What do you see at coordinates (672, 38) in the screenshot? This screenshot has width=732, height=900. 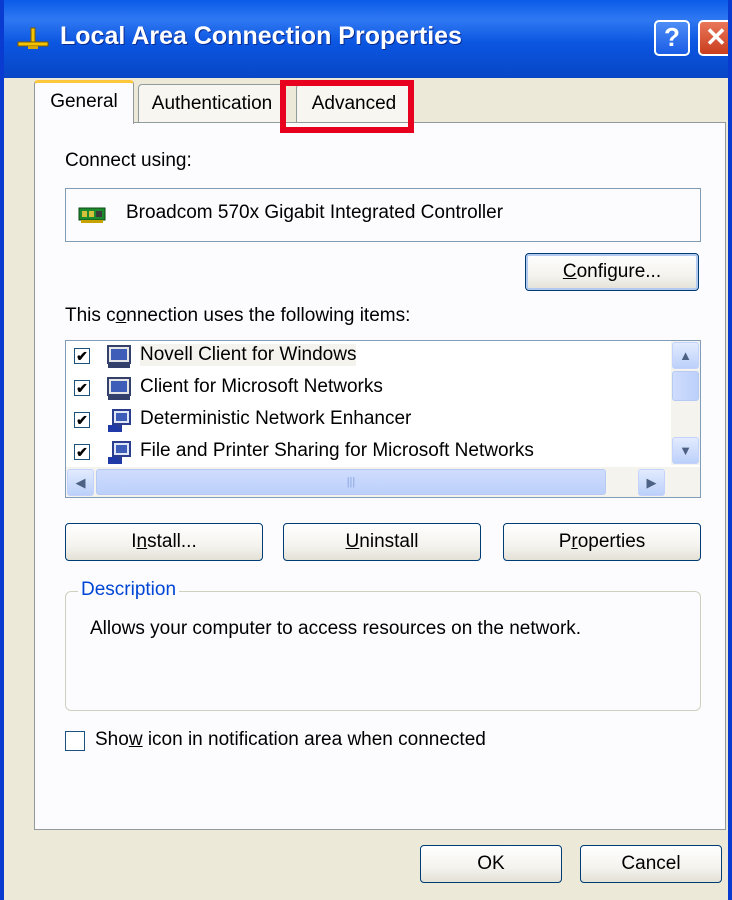 I see `help-button: ?` at bounding box center [672, 38].